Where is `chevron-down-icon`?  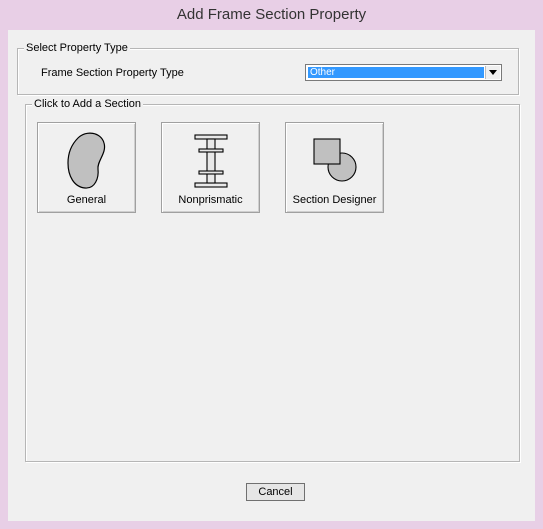
chevron-down-icon is located at coordinates (493, 72).